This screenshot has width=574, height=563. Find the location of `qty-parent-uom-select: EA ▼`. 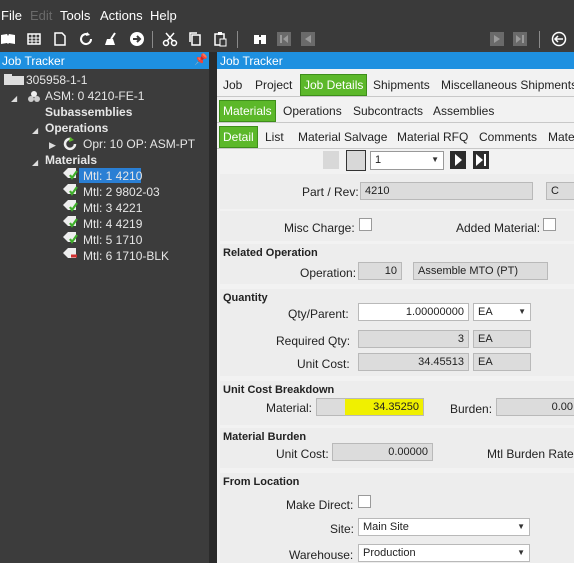

qty-parent-uom-select: EA ▼ is located at coordinates (502, 312).